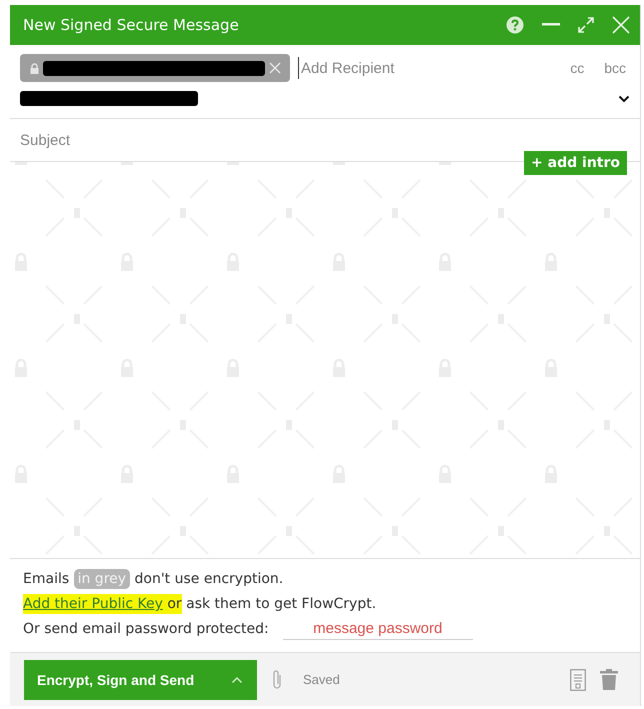 The height and width of the screenshot is (709, 644). I want to click on add-public-key-link: Add their Public Key, so click(93, 604).